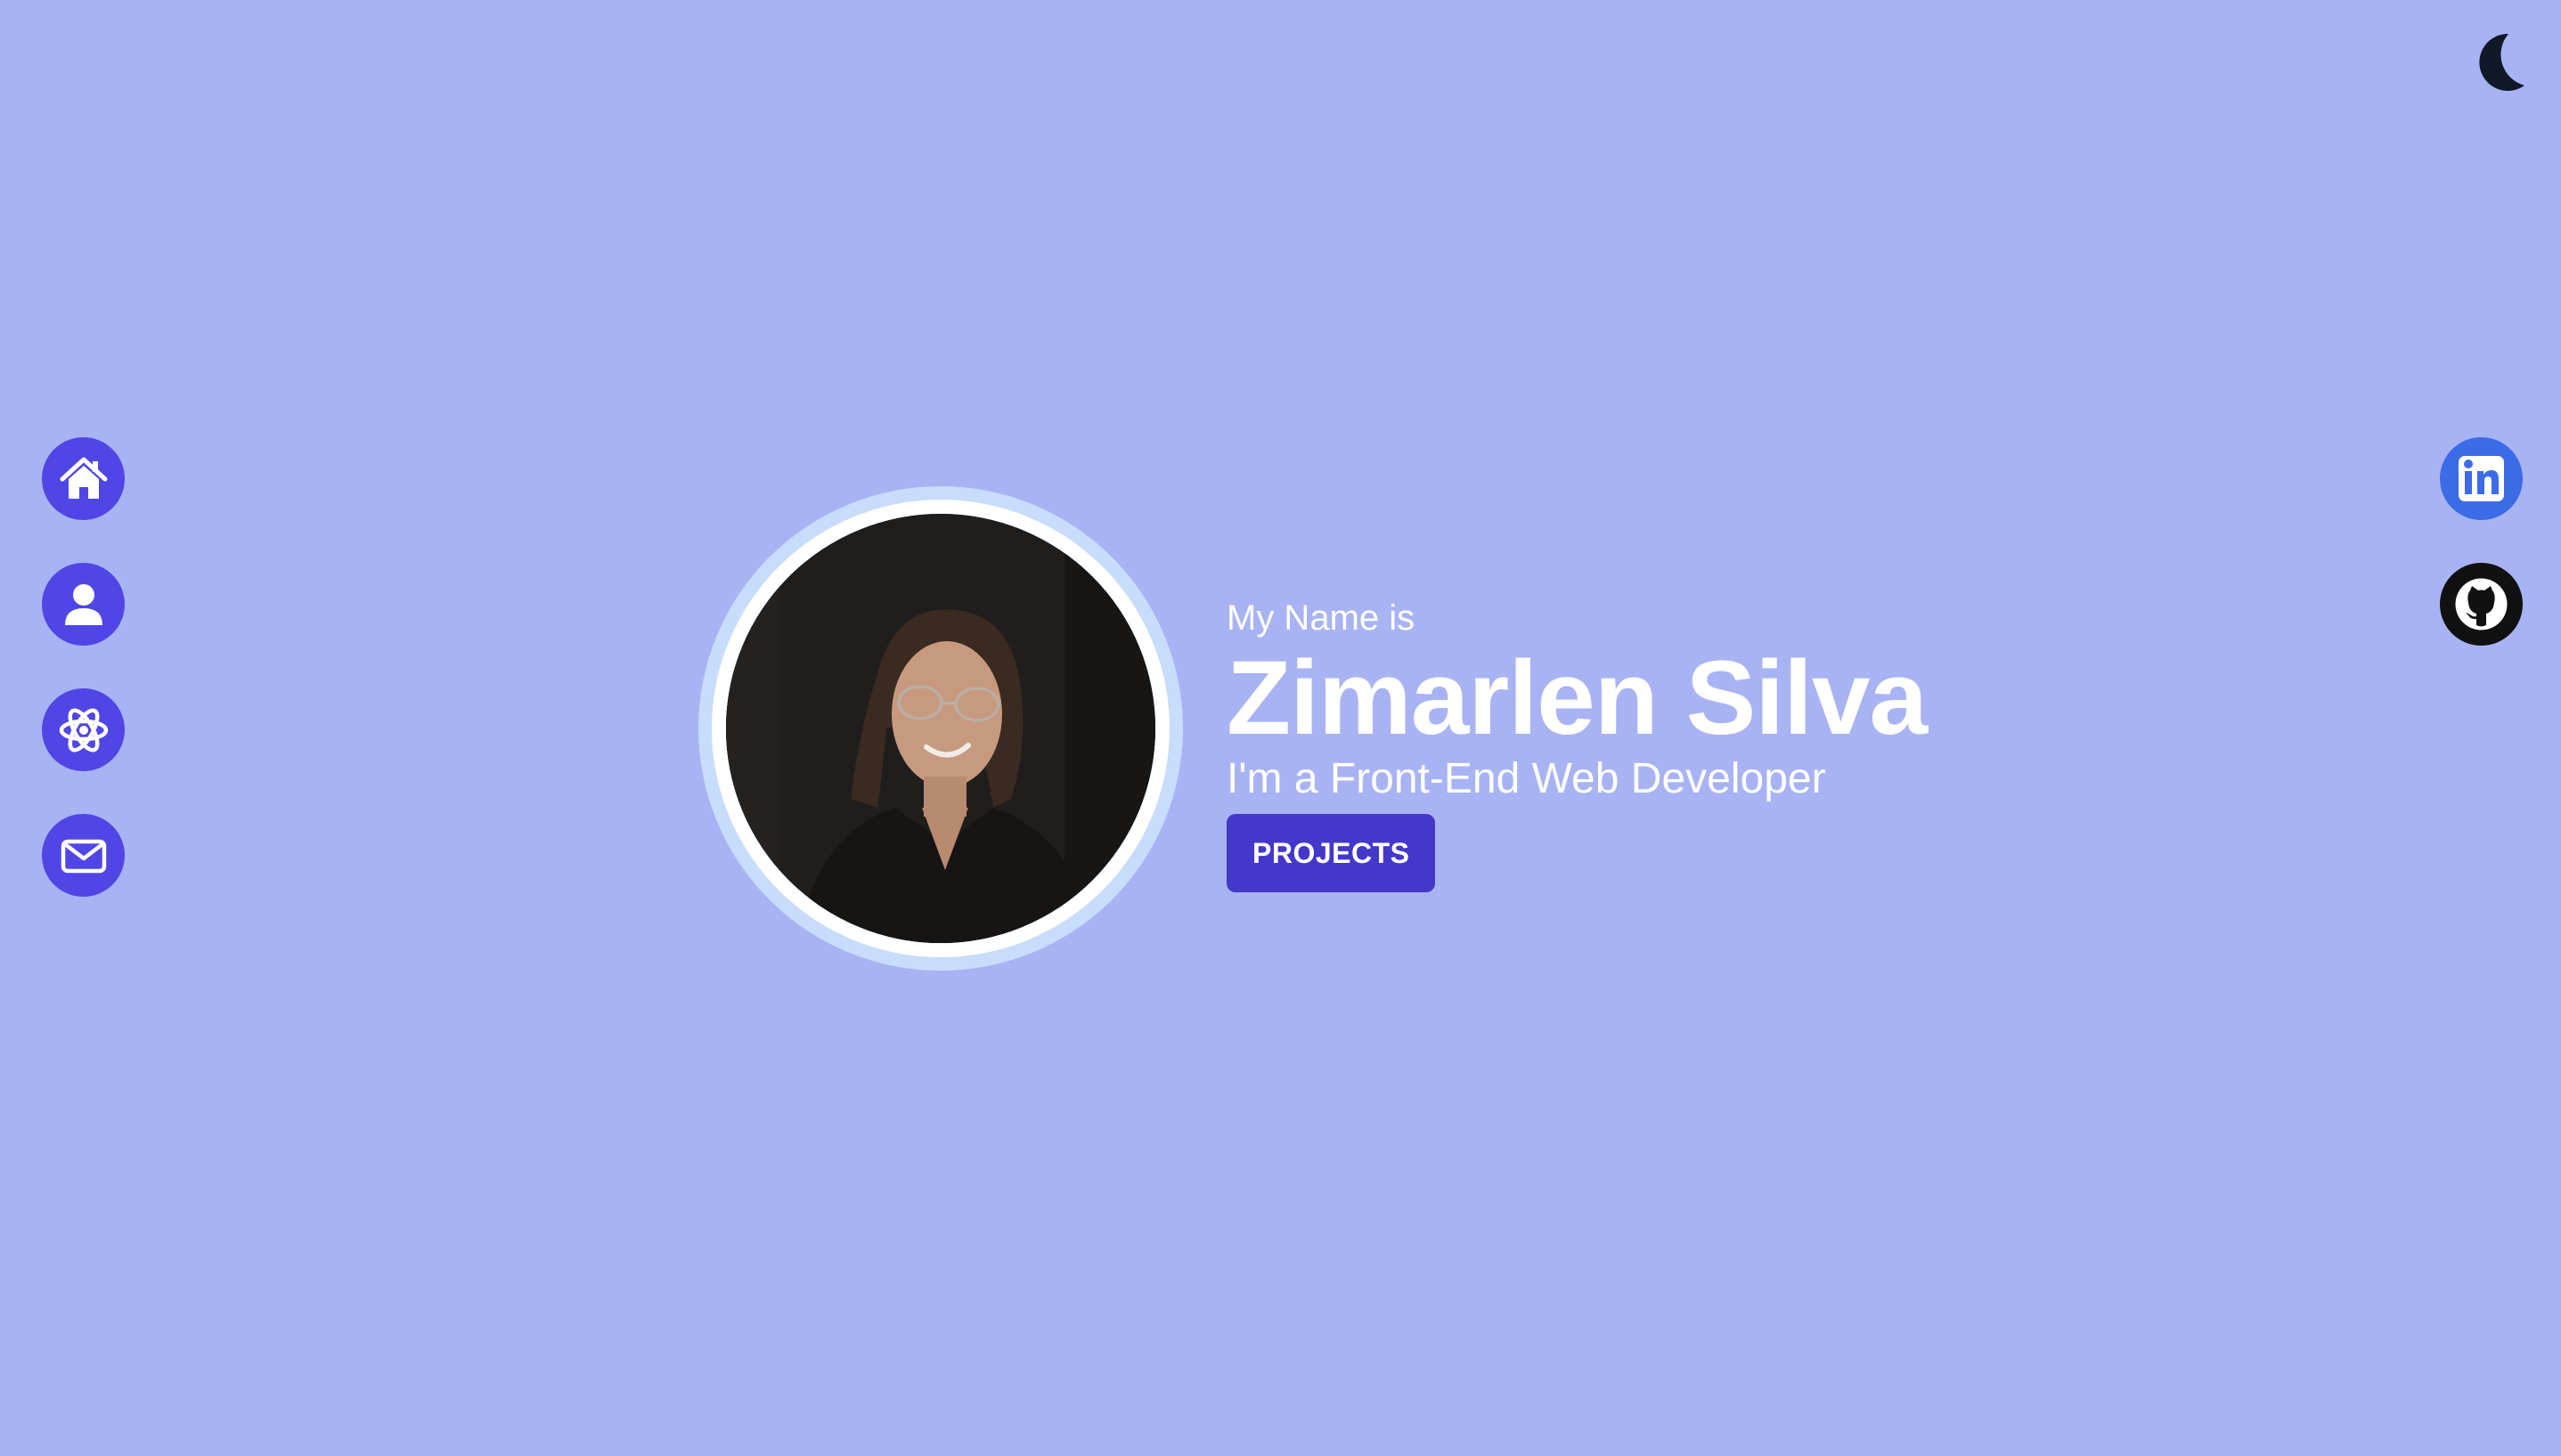 The width and height of the screenshot is (2561, 1456). Describe the element at coordinates (2481, 541) in the screenshot. I see `social-links` at that location.